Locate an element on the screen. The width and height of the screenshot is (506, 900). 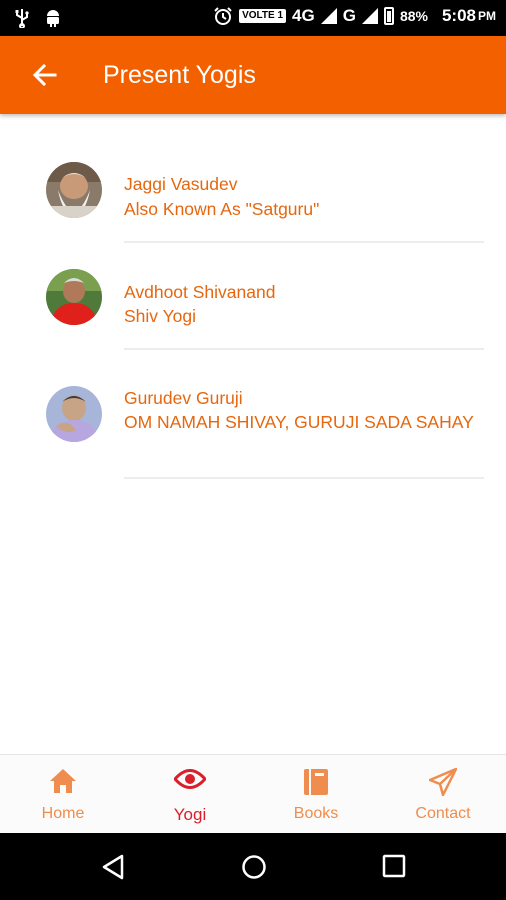
yogi-subtitle: Shiv Yogi is located at coordinates (160, 316).